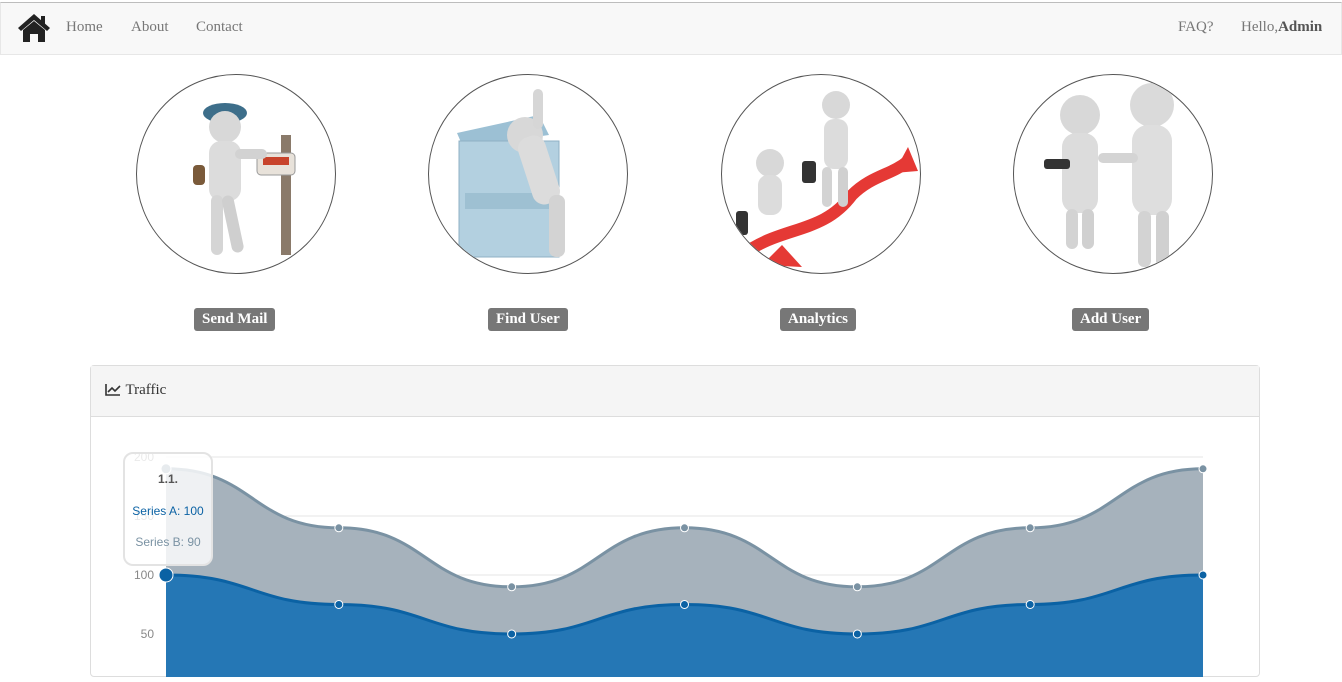 The width and height of the screenshot is (1342, 682). Describe the element at coordinates (148, 634) in the screenshot. I see `y-tick-label: 50` at that location.